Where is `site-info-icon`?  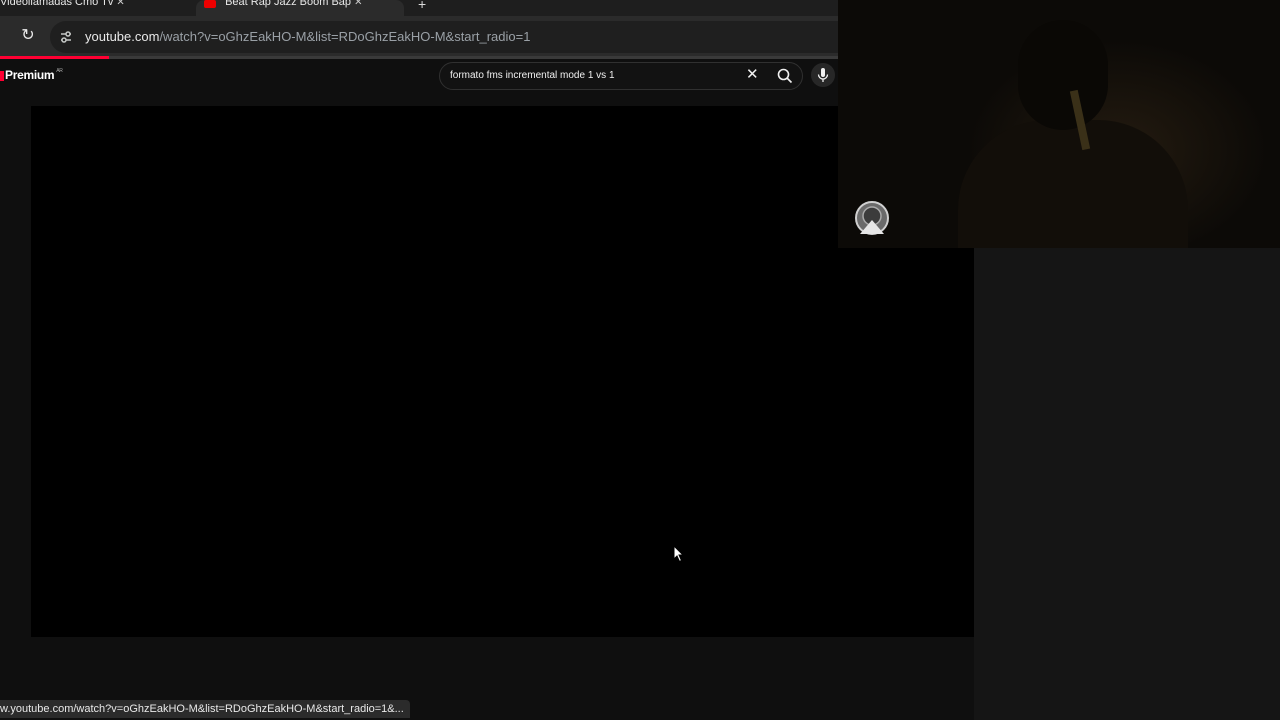 site-info-icon is located at coordinates (66, 37).